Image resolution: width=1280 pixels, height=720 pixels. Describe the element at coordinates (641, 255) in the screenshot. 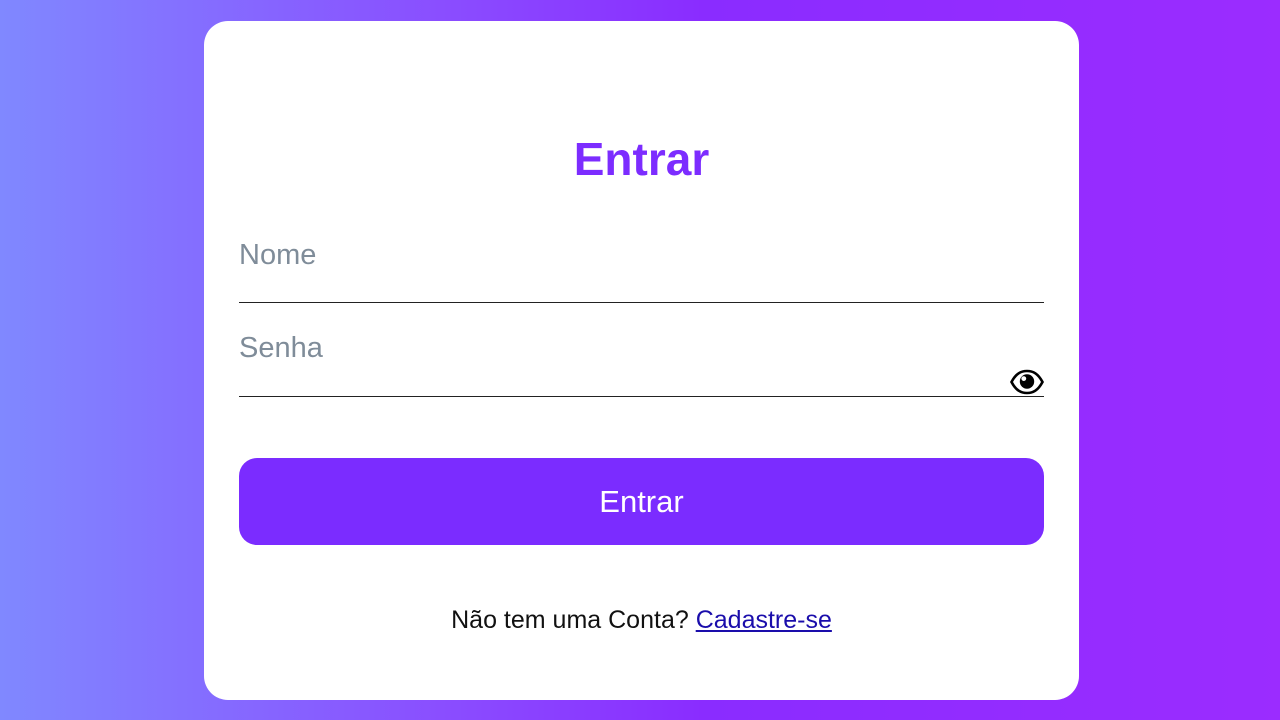

I see `name-input` at that location.